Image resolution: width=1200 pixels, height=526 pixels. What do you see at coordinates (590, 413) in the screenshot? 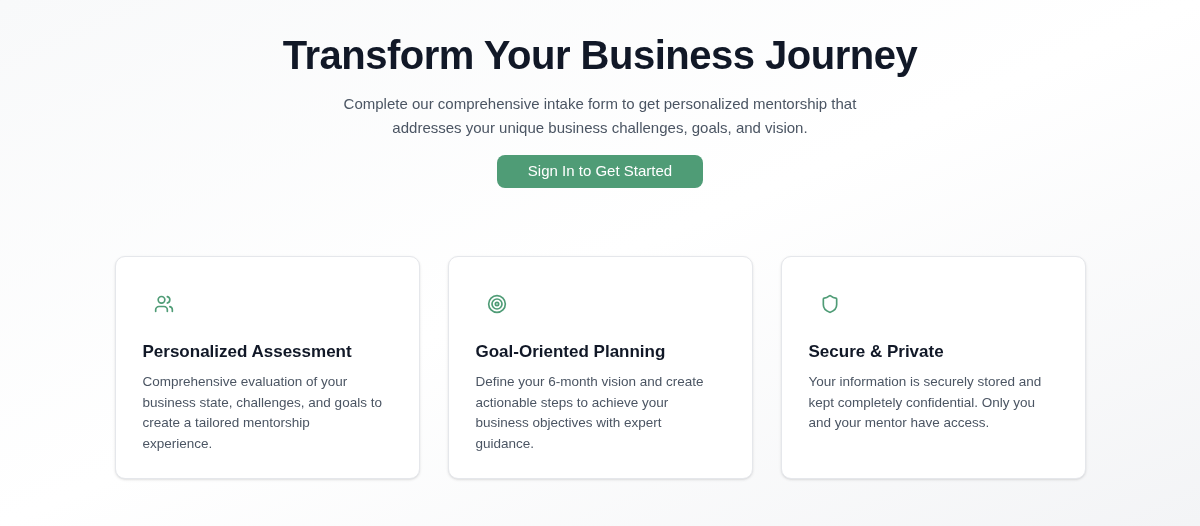
I see `feature-description: Define your 6-month vision and create actionable steps to achieve your business objectives with expert guidance.` at bounding box center [590, 413].